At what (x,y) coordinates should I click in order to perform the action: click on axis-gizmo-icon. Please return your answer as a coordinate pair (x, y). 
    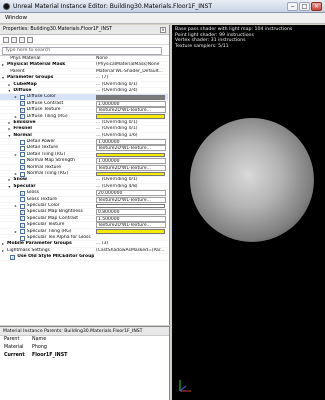
    Looking at the image, I should click on (185, 386).